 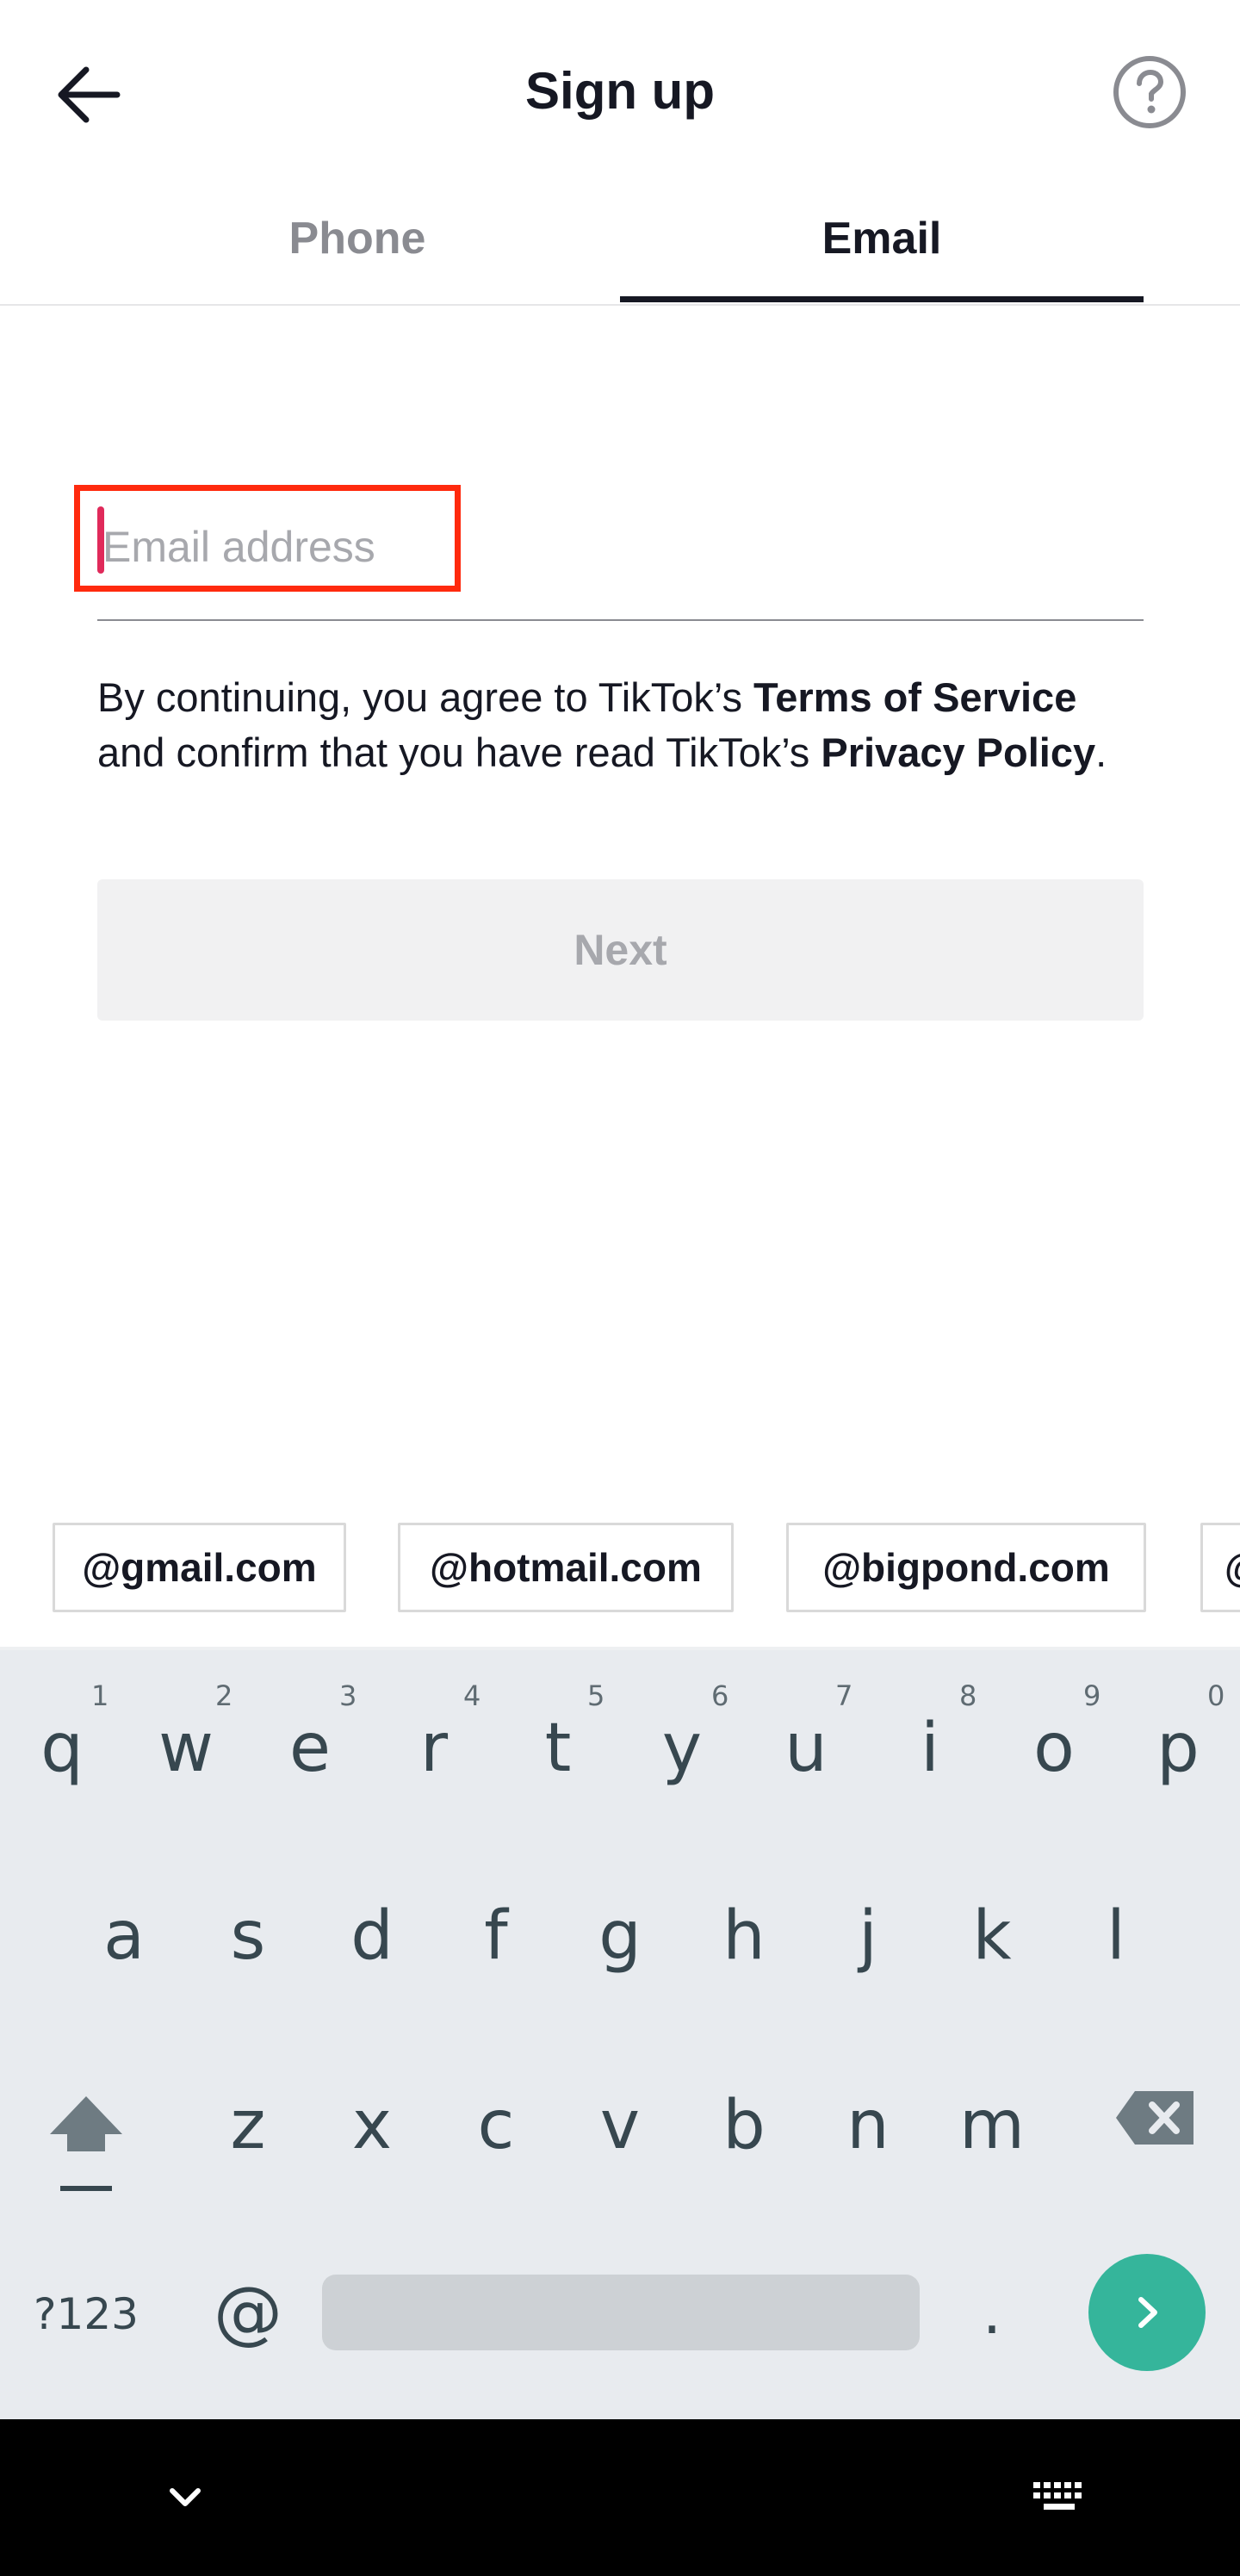 What do you see at coordinates (558, 1748) in the screenshot?
I see `key-label: t` at bounding box center [558, 1748].